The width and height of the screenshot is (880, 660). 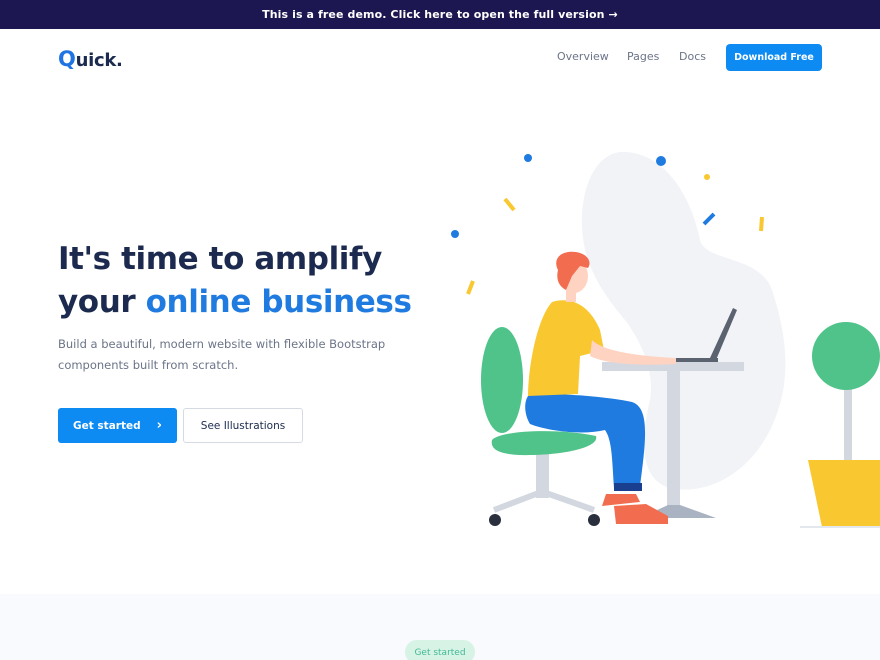 I want to click on logo-text: uick., so click(x=99, y=60).